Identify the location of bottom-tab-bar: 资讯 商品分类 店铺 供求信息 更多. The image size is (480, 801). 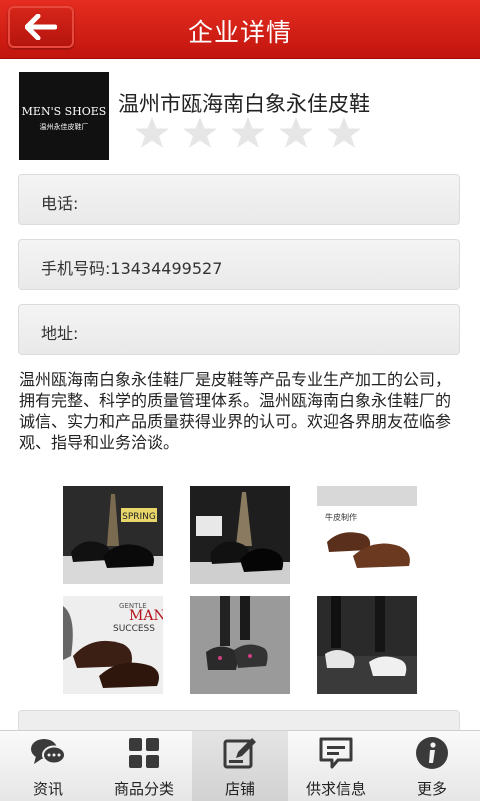
(240, 765).